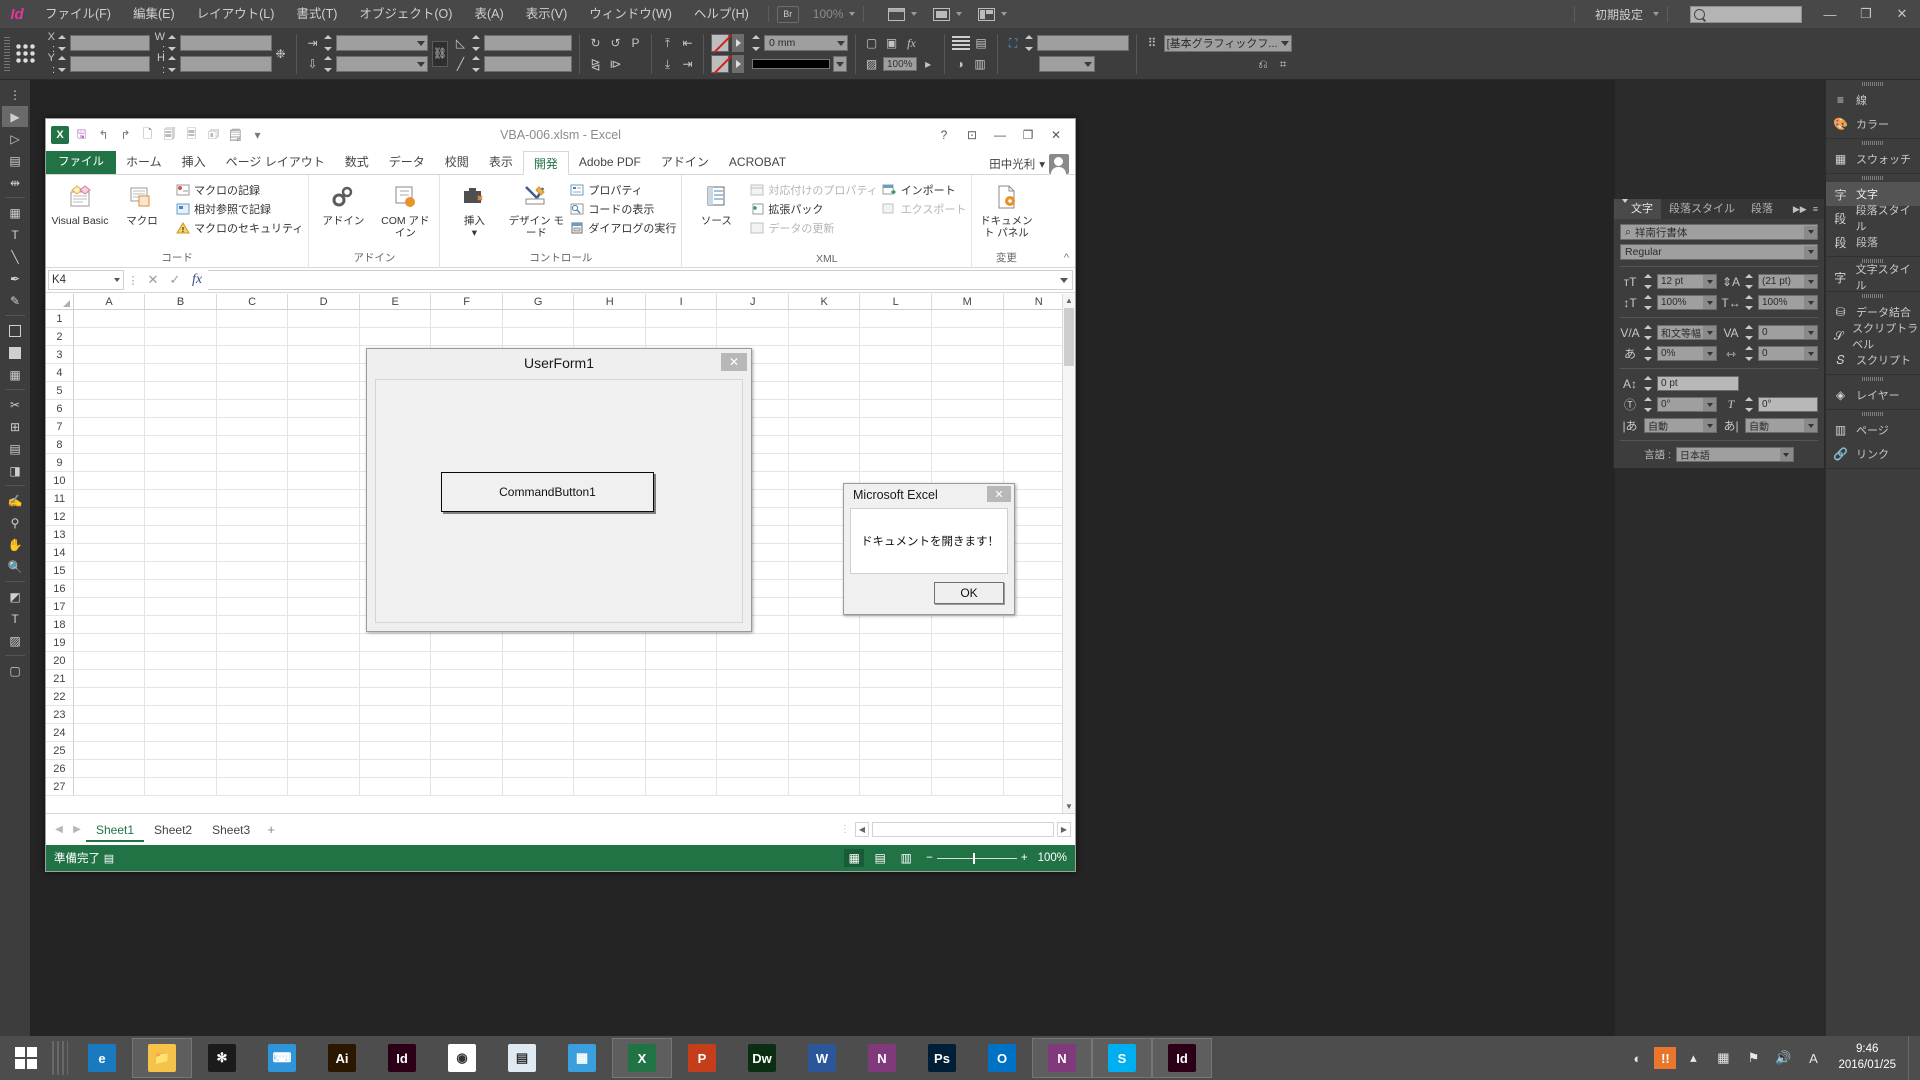 This screenshot has height=1080, width=1920. I want to click on macro-security-button: マクロのセキュリティ, so click(239, 228).